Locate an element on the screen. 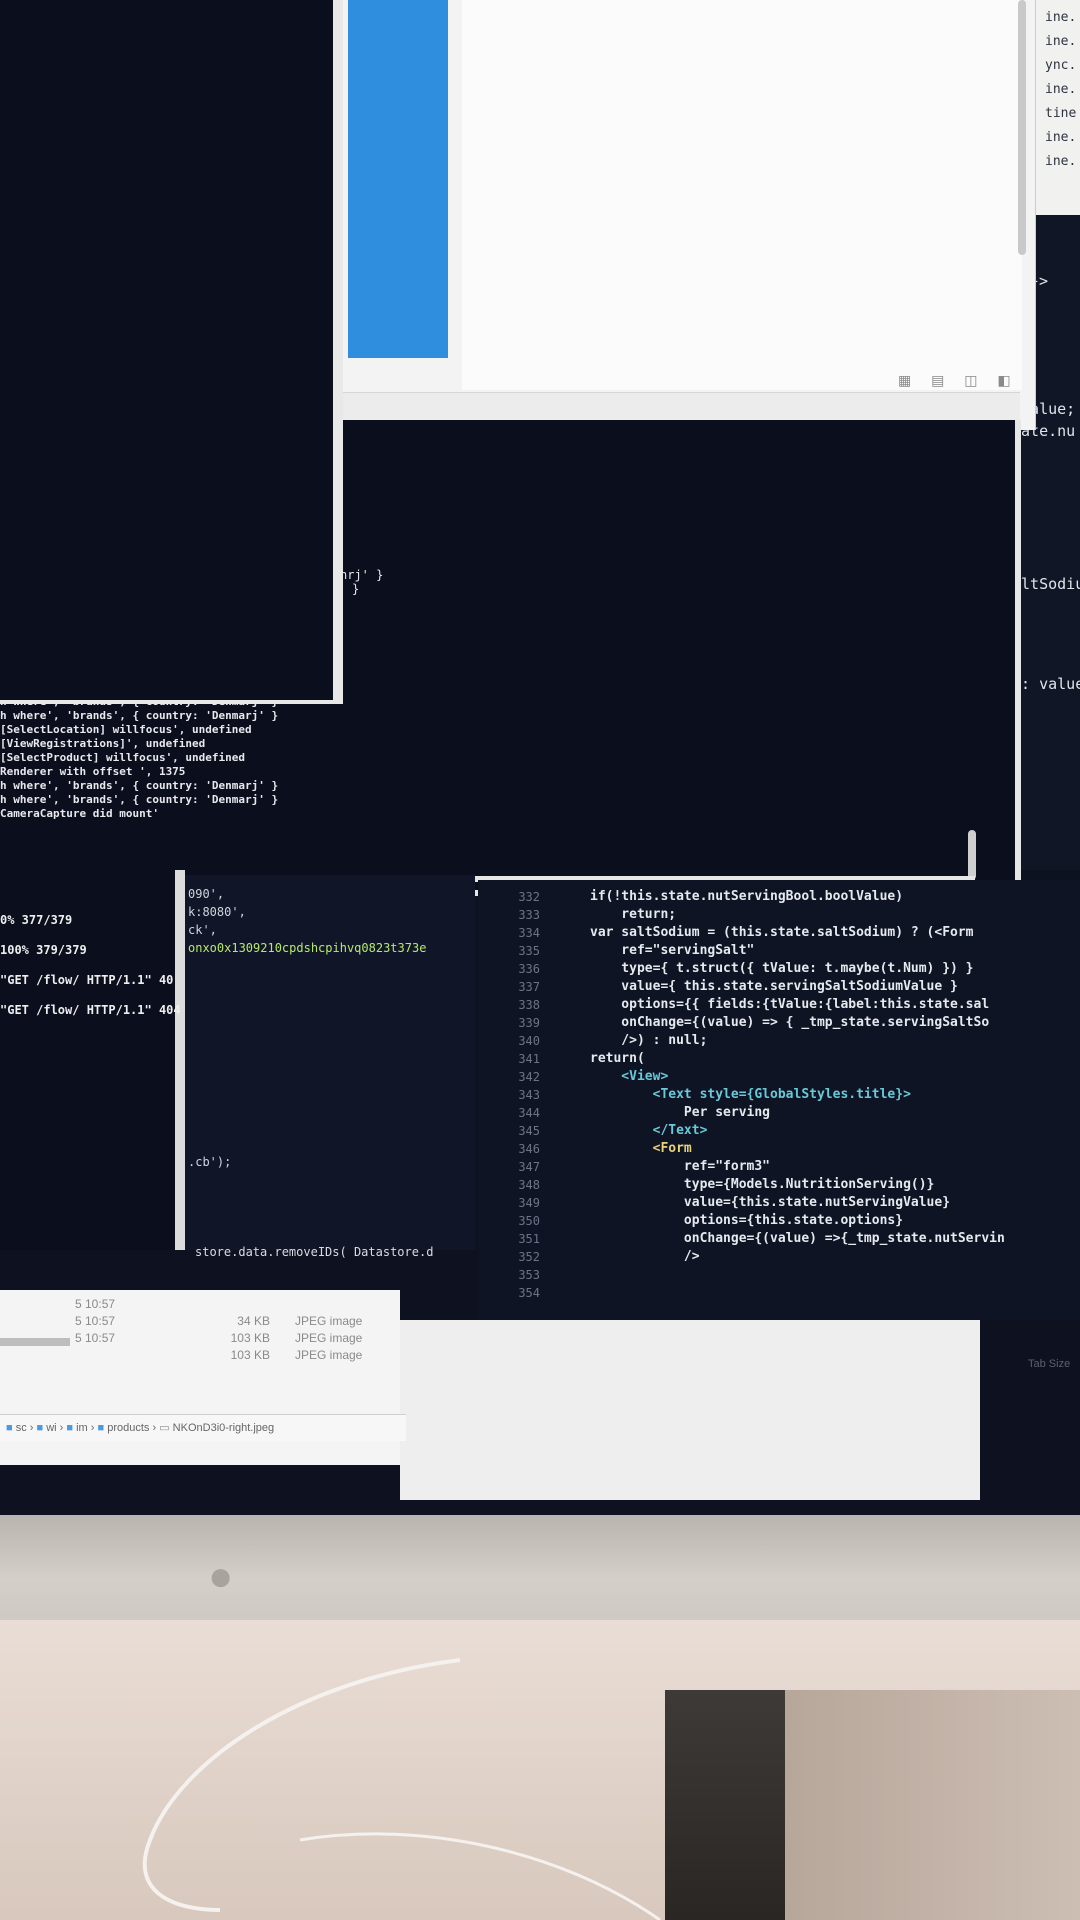 This screenshot has height=1920, width=1080. code-line: 090', is located at coordinates (206, 894).